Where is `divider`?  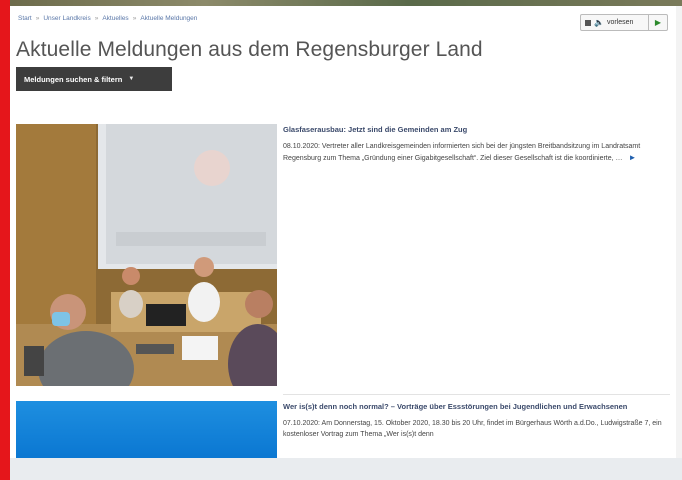
divider is located at coordinates (476, 394).